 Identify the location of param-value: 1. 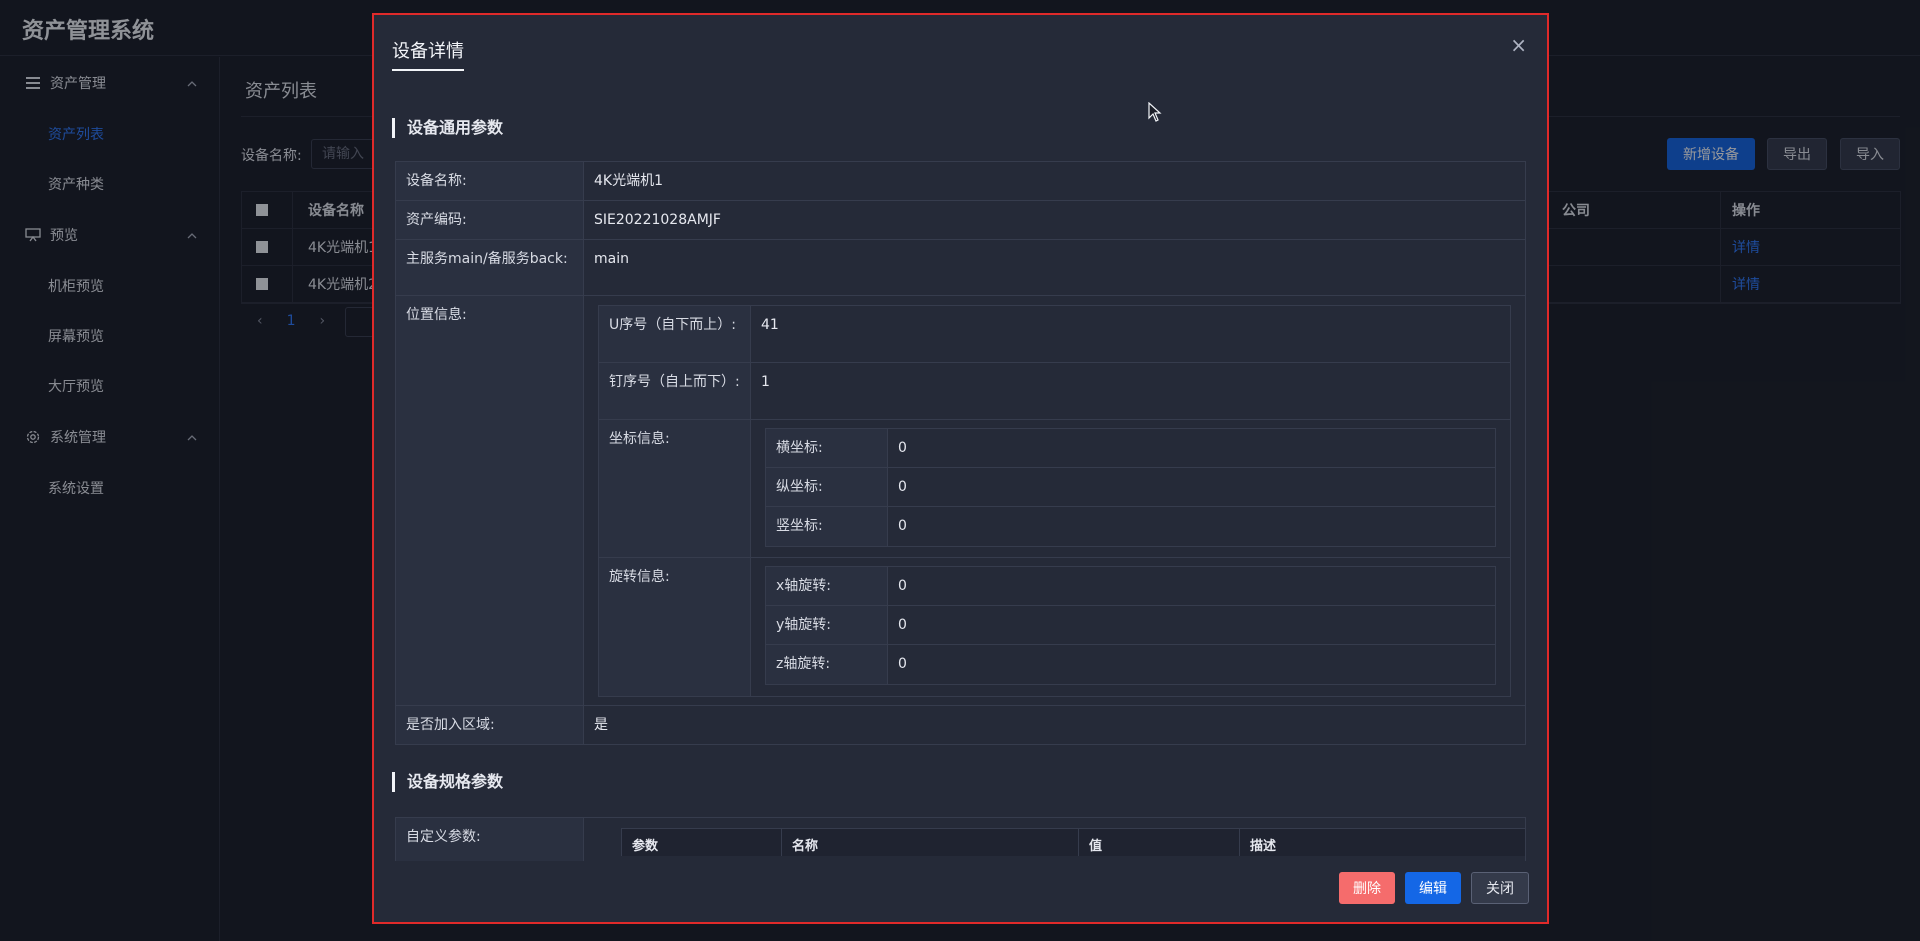
(765, 382).